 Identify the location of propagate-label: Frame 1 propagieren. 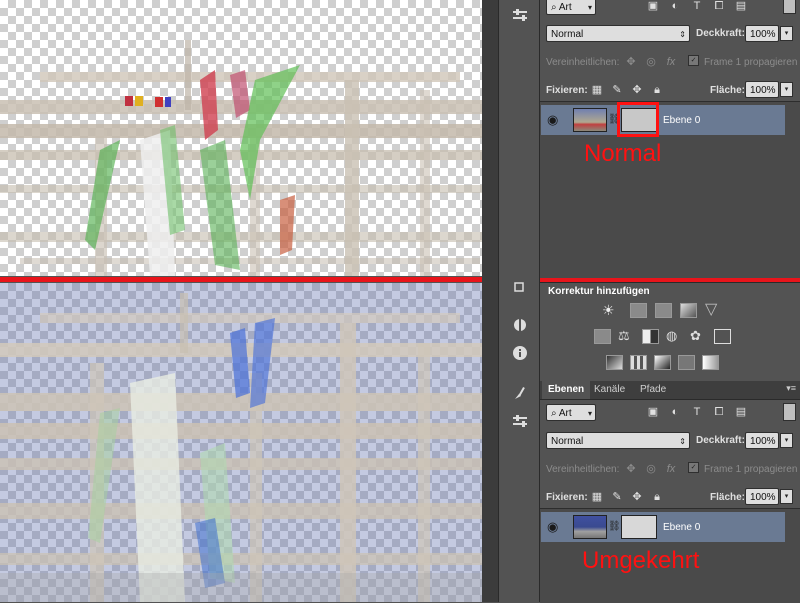
(751, 469).